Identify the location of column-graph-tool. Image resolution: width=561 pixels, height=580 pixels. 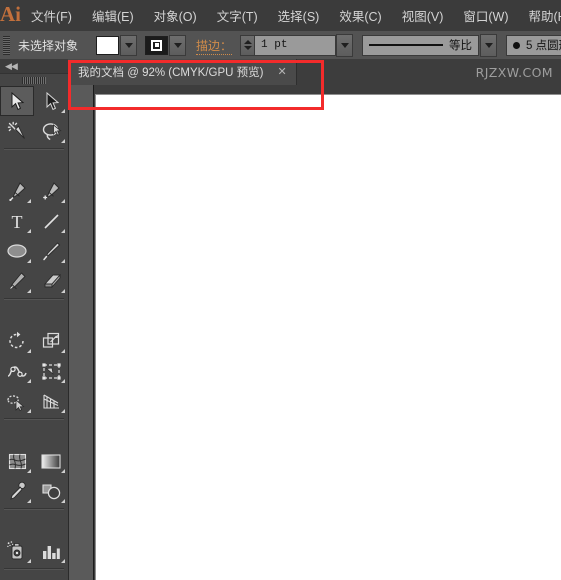
(51, 551).